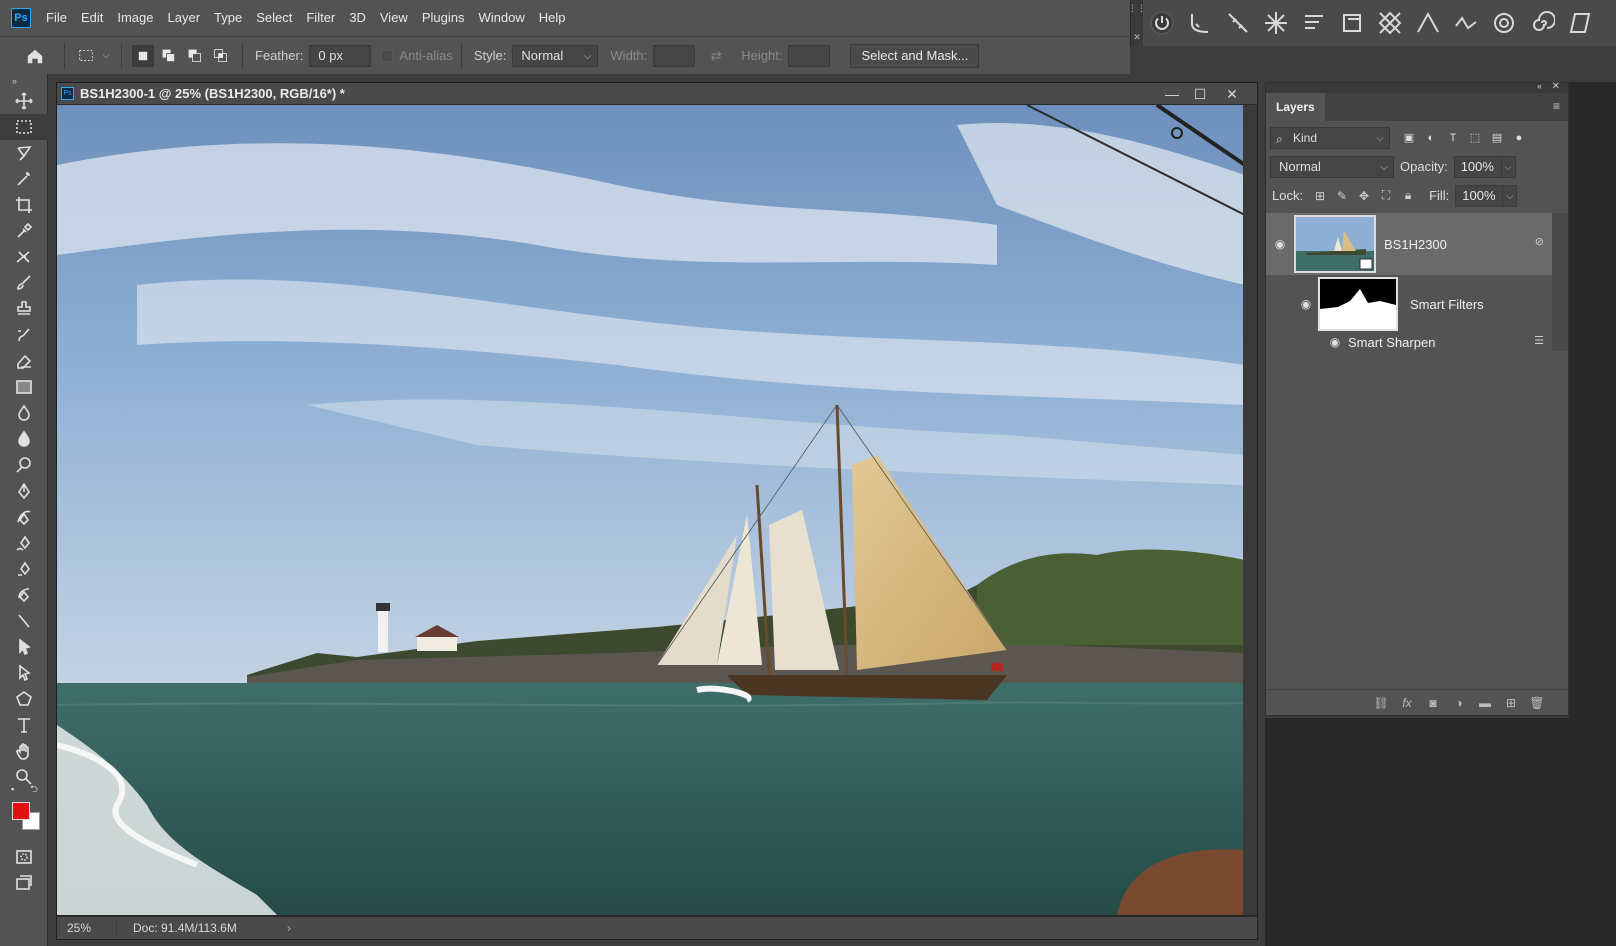  What do you see at coordinates (1537, 703) in the screenshot?
I see `trash-icon: 🗑︎` at bounding box center [1537, 703].